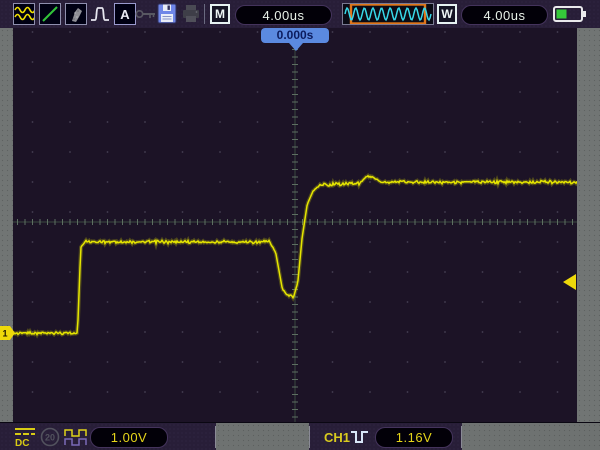 The height and width of the screenshot is (450, 600). I want to click on zoom-window-icon, so click(388, 14).